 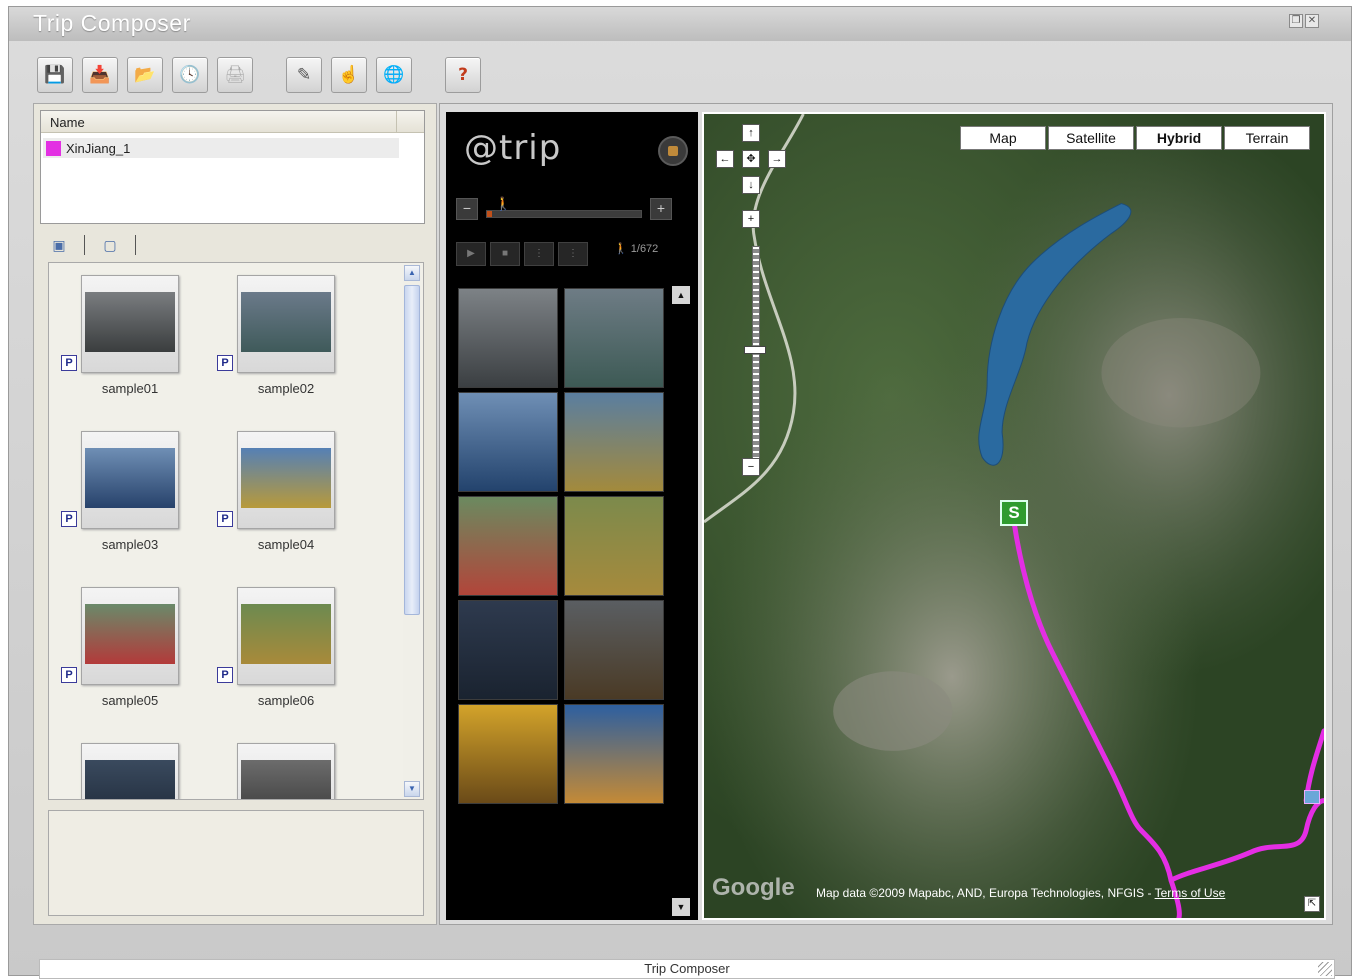 What do you see at coordinates (412, 789) in the screenshot?
I see `scroll-down-button: ▼` at bounding box center [412, 789].